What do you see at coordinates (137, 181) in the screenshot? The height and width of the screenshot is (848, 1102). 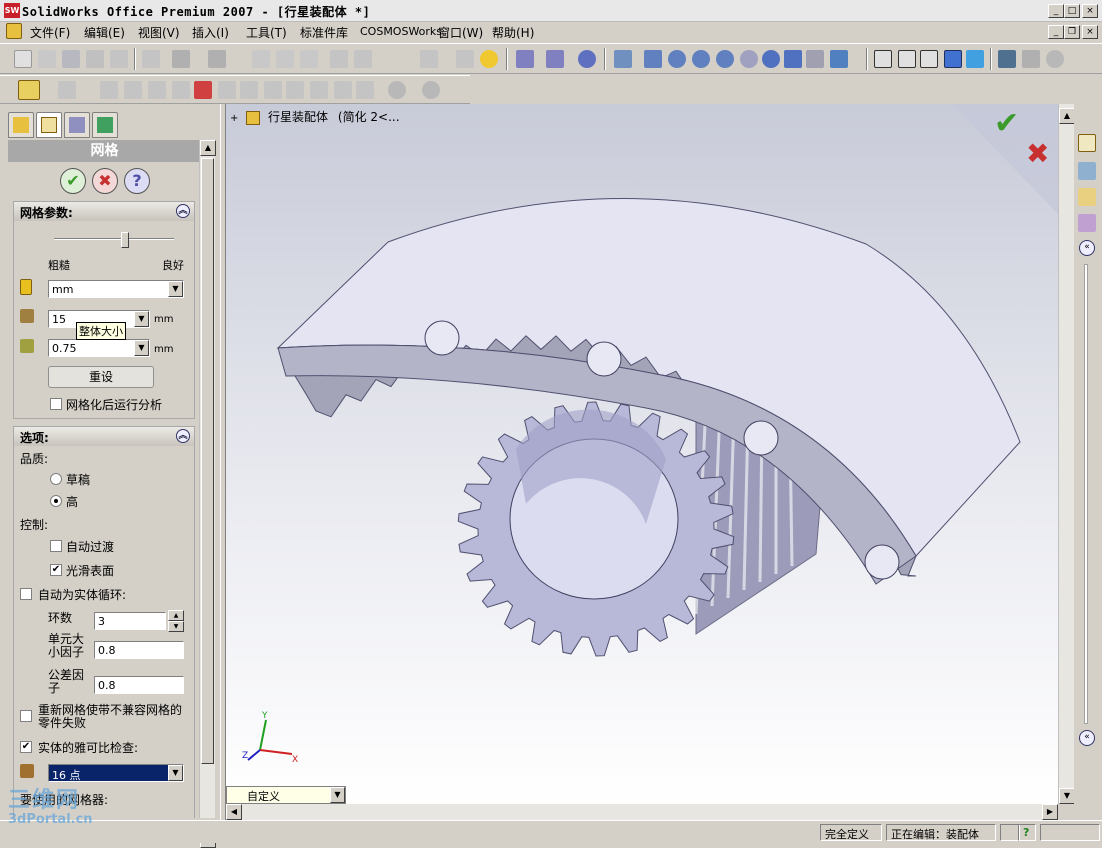 I see `help-button: ?` at bounding box center [137, 181].